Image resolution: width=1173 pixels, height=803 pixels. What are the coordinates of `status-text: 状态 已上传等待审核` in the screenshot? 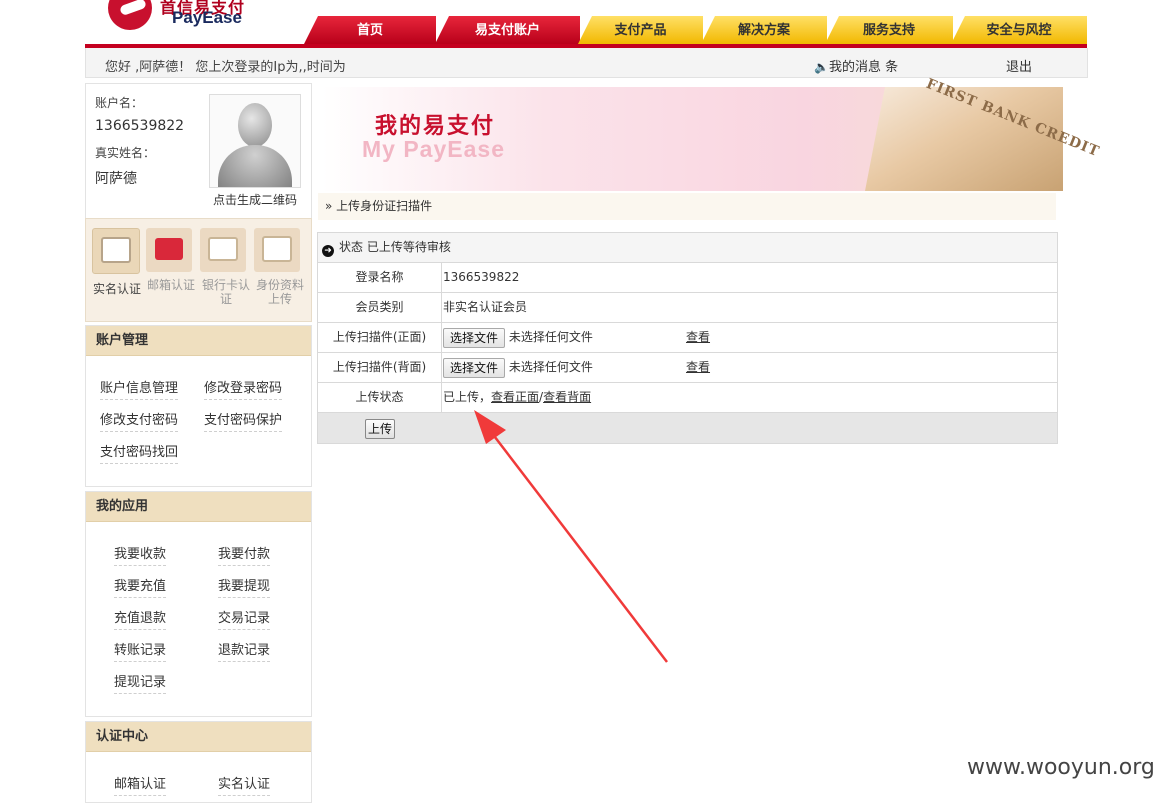 It's located at (395, 247).